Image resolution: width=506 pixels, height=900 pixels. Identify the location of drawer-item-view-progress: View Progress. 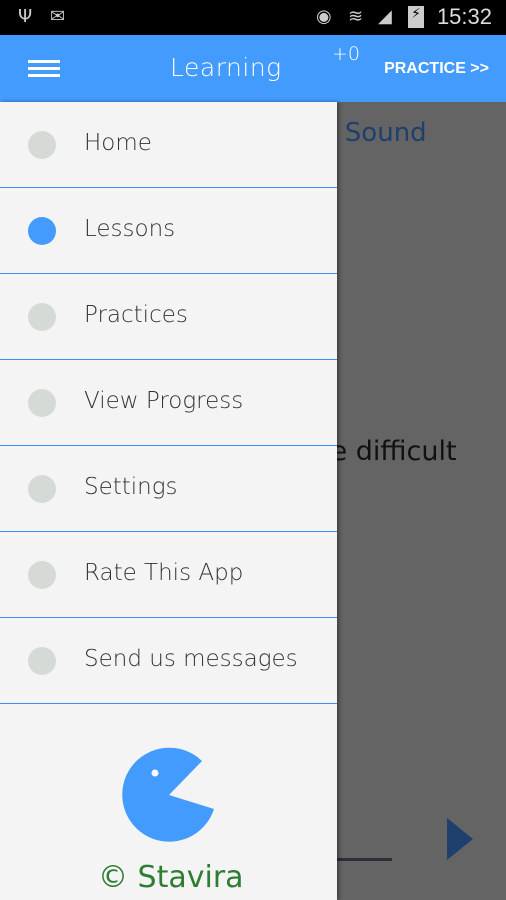
(168, 403).